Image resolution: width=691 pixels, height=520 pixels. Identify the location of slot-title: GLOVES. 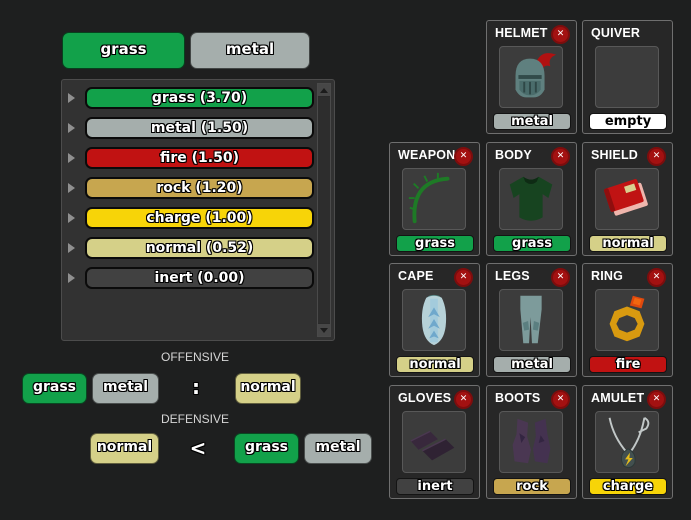
(425, 398).